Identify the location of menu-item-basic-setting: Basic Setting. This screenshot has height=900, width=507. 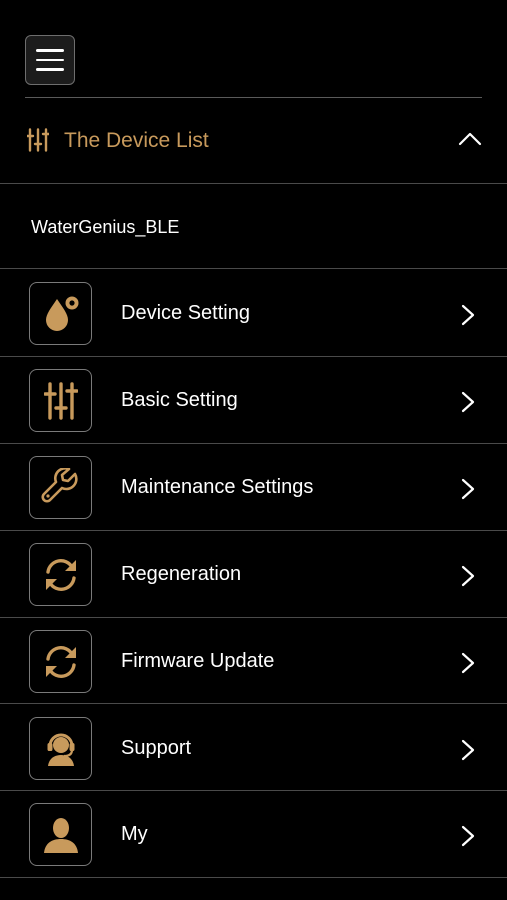
(253, 400).